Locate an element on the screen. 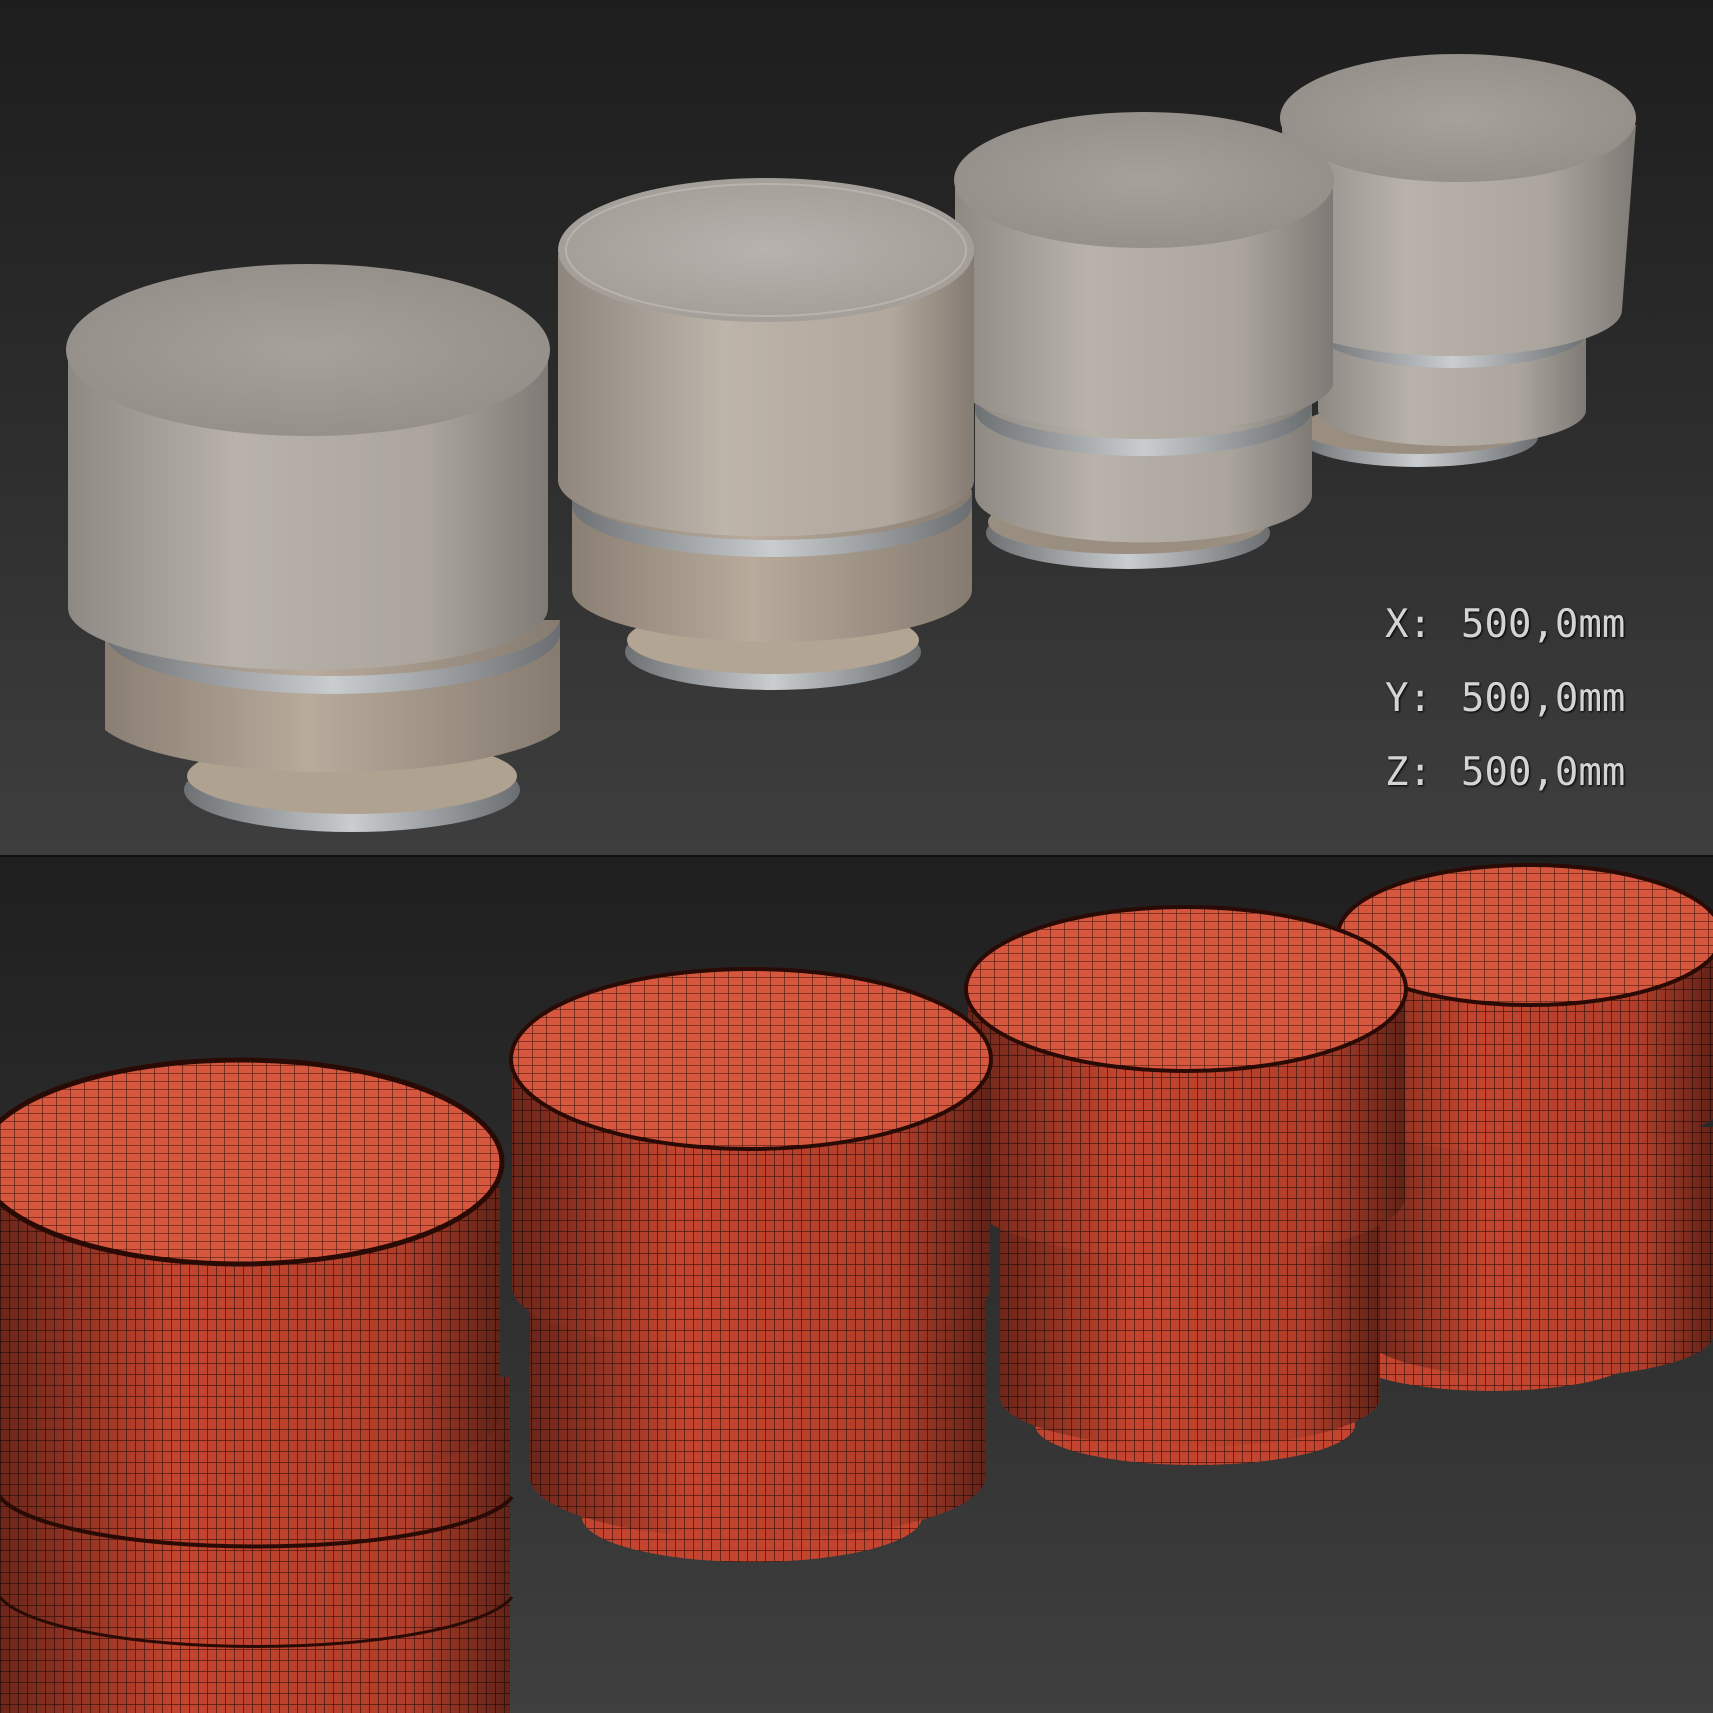  dimension-y: Y: 500,0mm is located at coordinates (1535, 699).